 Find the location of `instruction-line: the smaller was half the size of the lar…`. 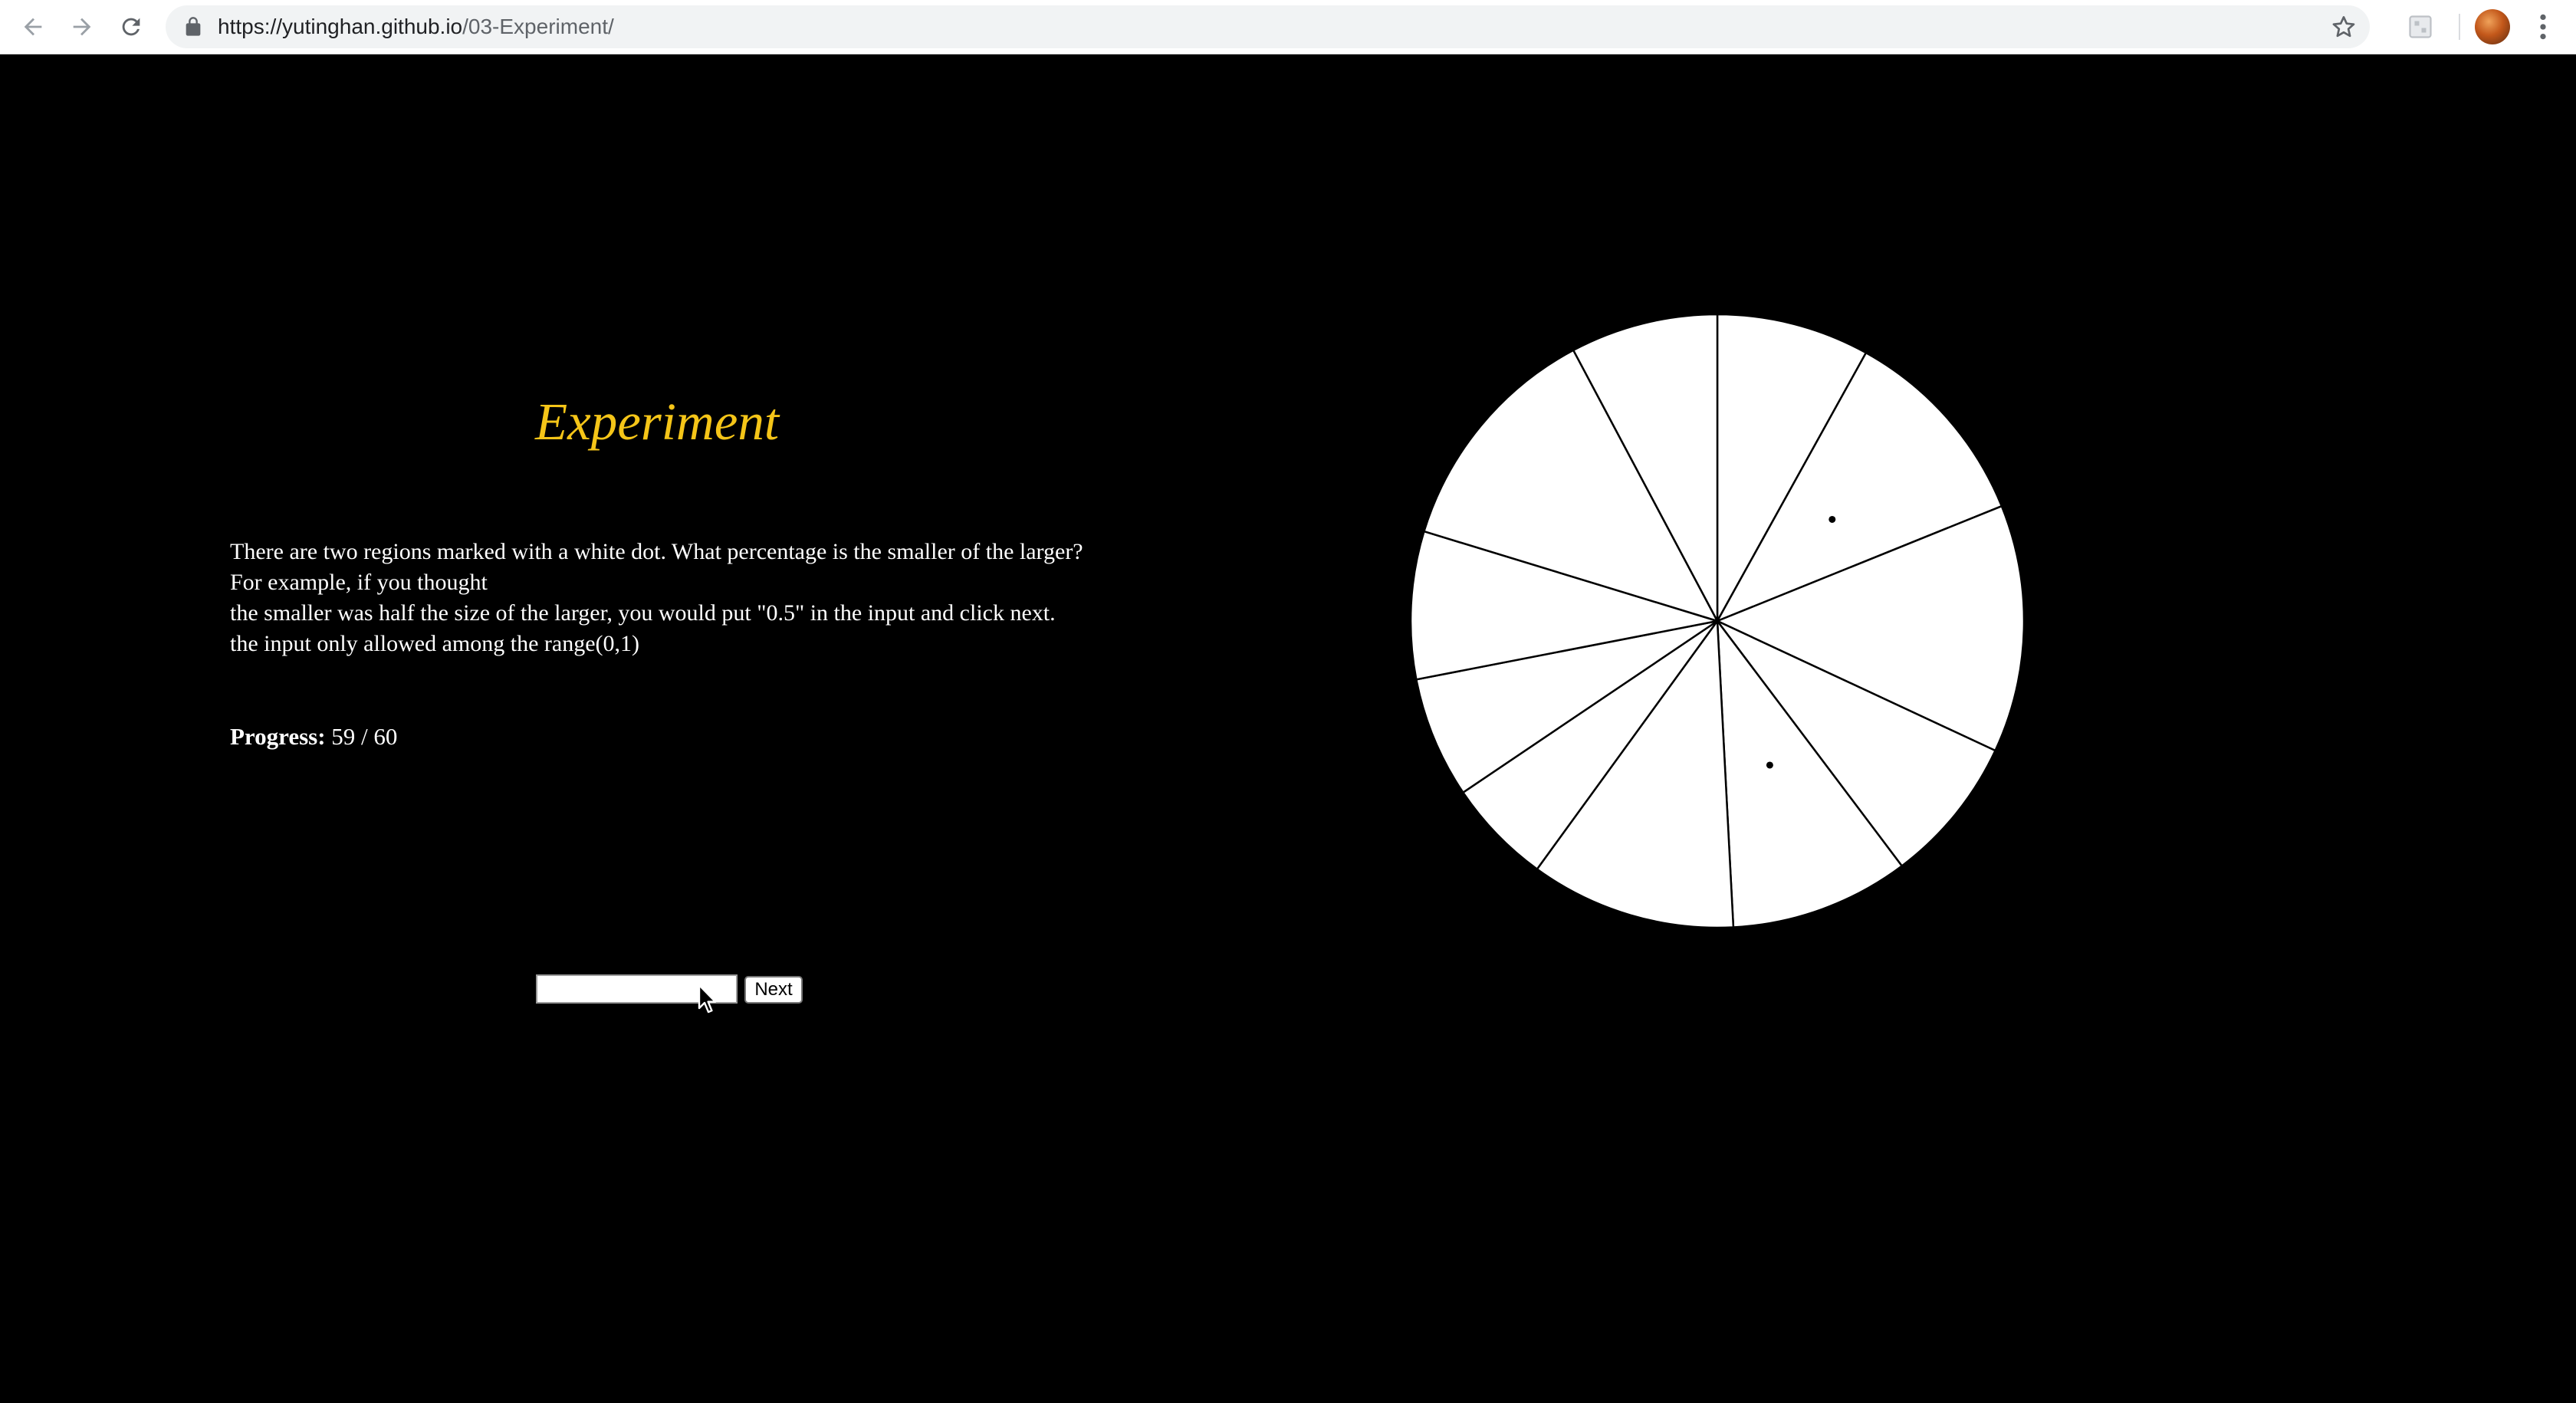

instruction-line: the smaller was half the size of the lar… is located at coordinates (643, 613).